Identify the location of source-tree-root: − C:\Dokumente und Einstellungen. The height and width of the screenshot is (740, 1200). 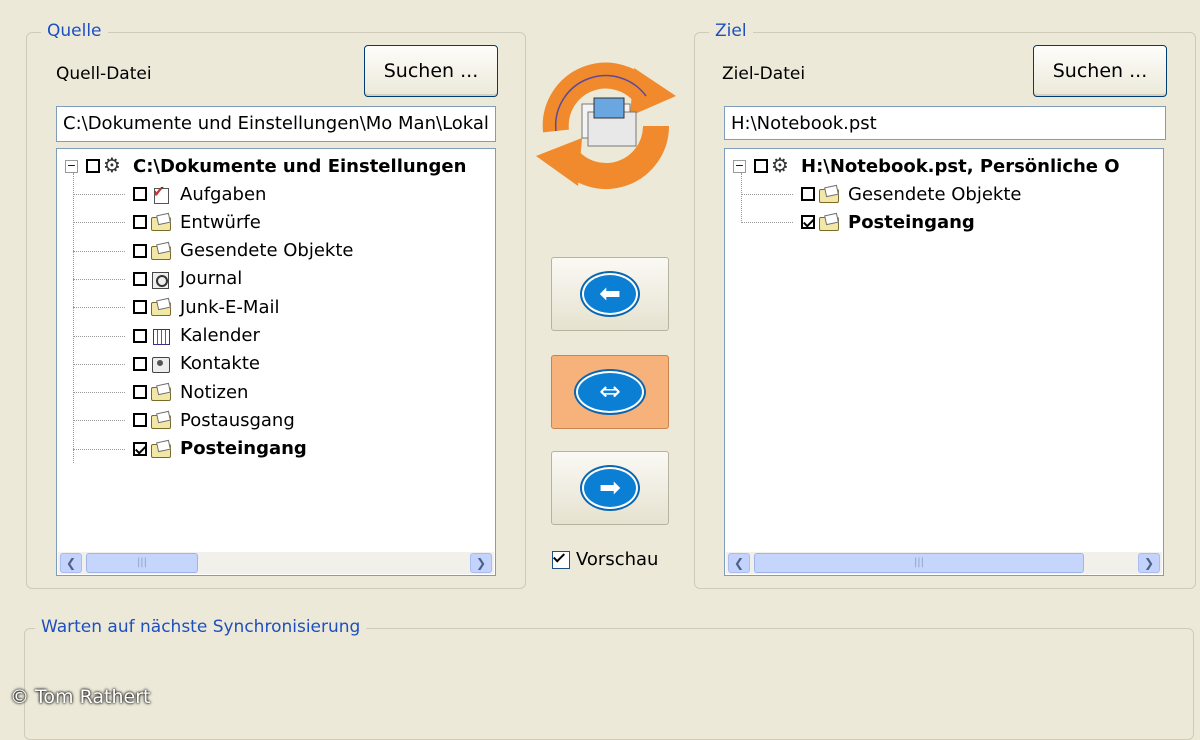
(265, 166).